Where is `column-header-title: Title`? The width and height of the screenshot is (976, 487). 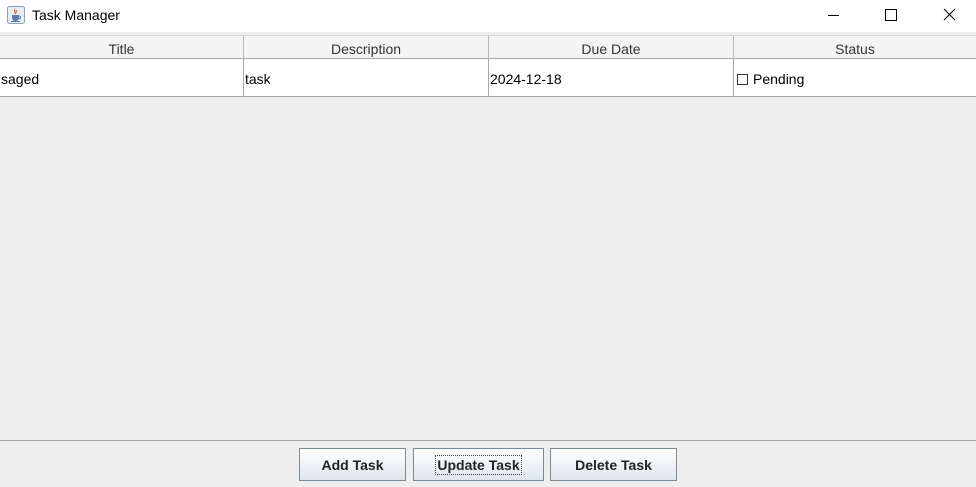 column-header-title: Title is located at coordinates (122, 47).